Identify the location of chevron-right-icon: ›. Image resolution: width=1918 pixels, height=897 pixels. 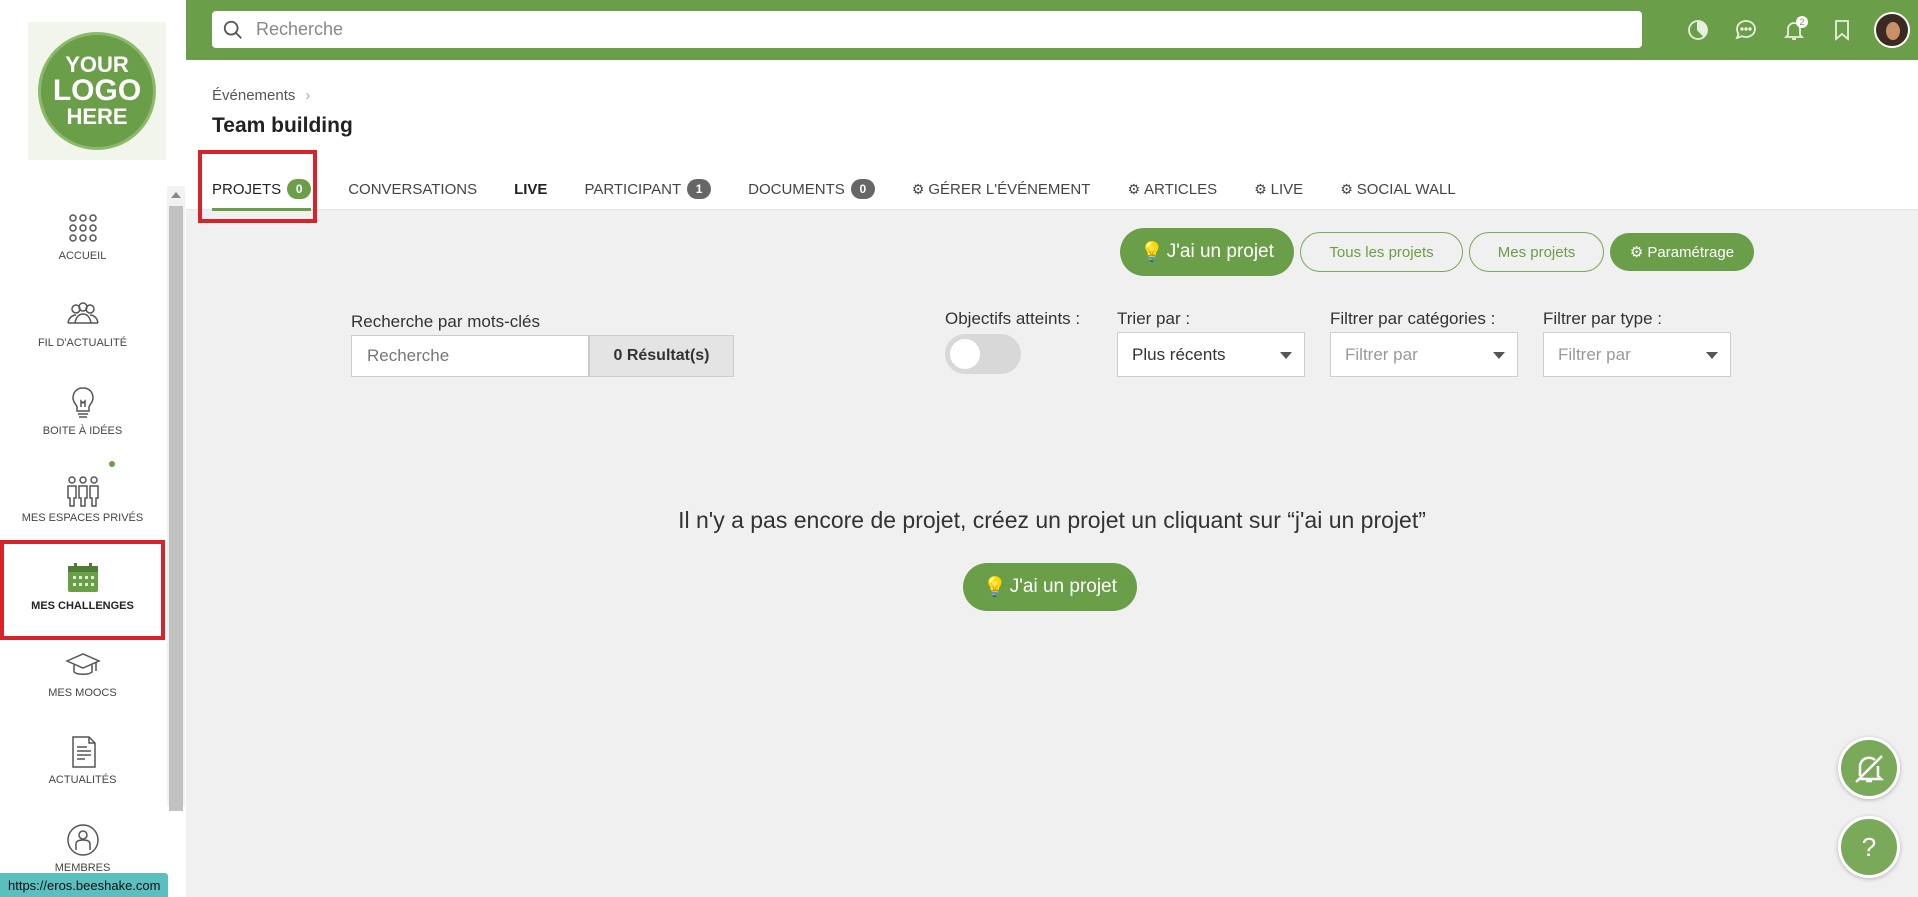
(308, 95).